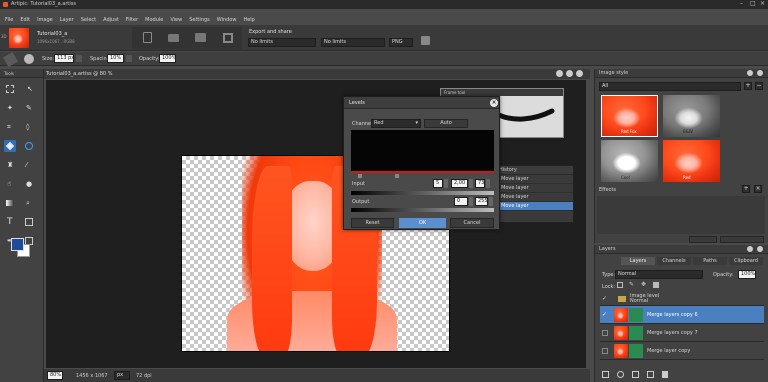  What do you see at coordinates (29, 146) in the screenshot?
I see `lasso-tool-icon` at bounding box center [29, 146].